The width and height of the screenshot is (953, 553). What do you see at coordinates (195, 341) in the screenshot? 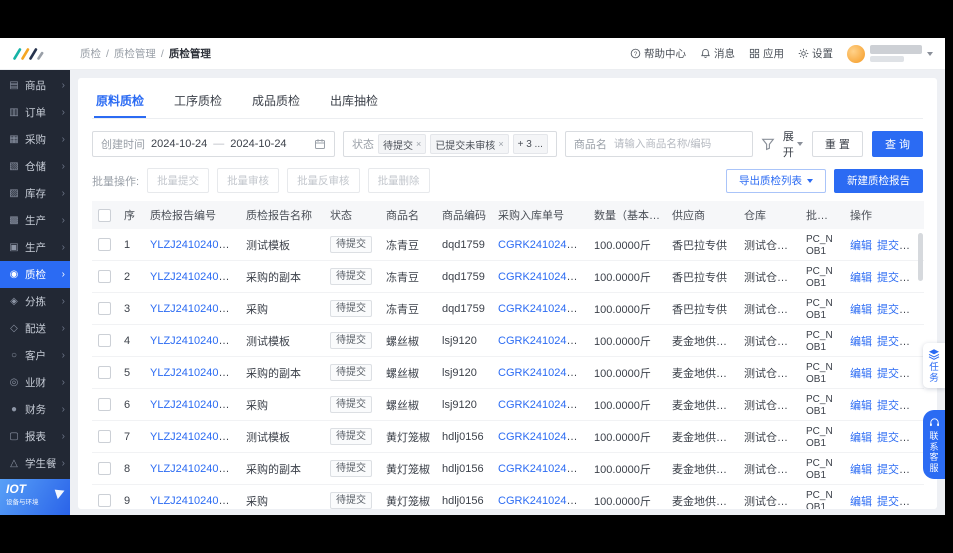
I see `report-no-link: YLZJ24102400027` at bounding box center [195, 341].